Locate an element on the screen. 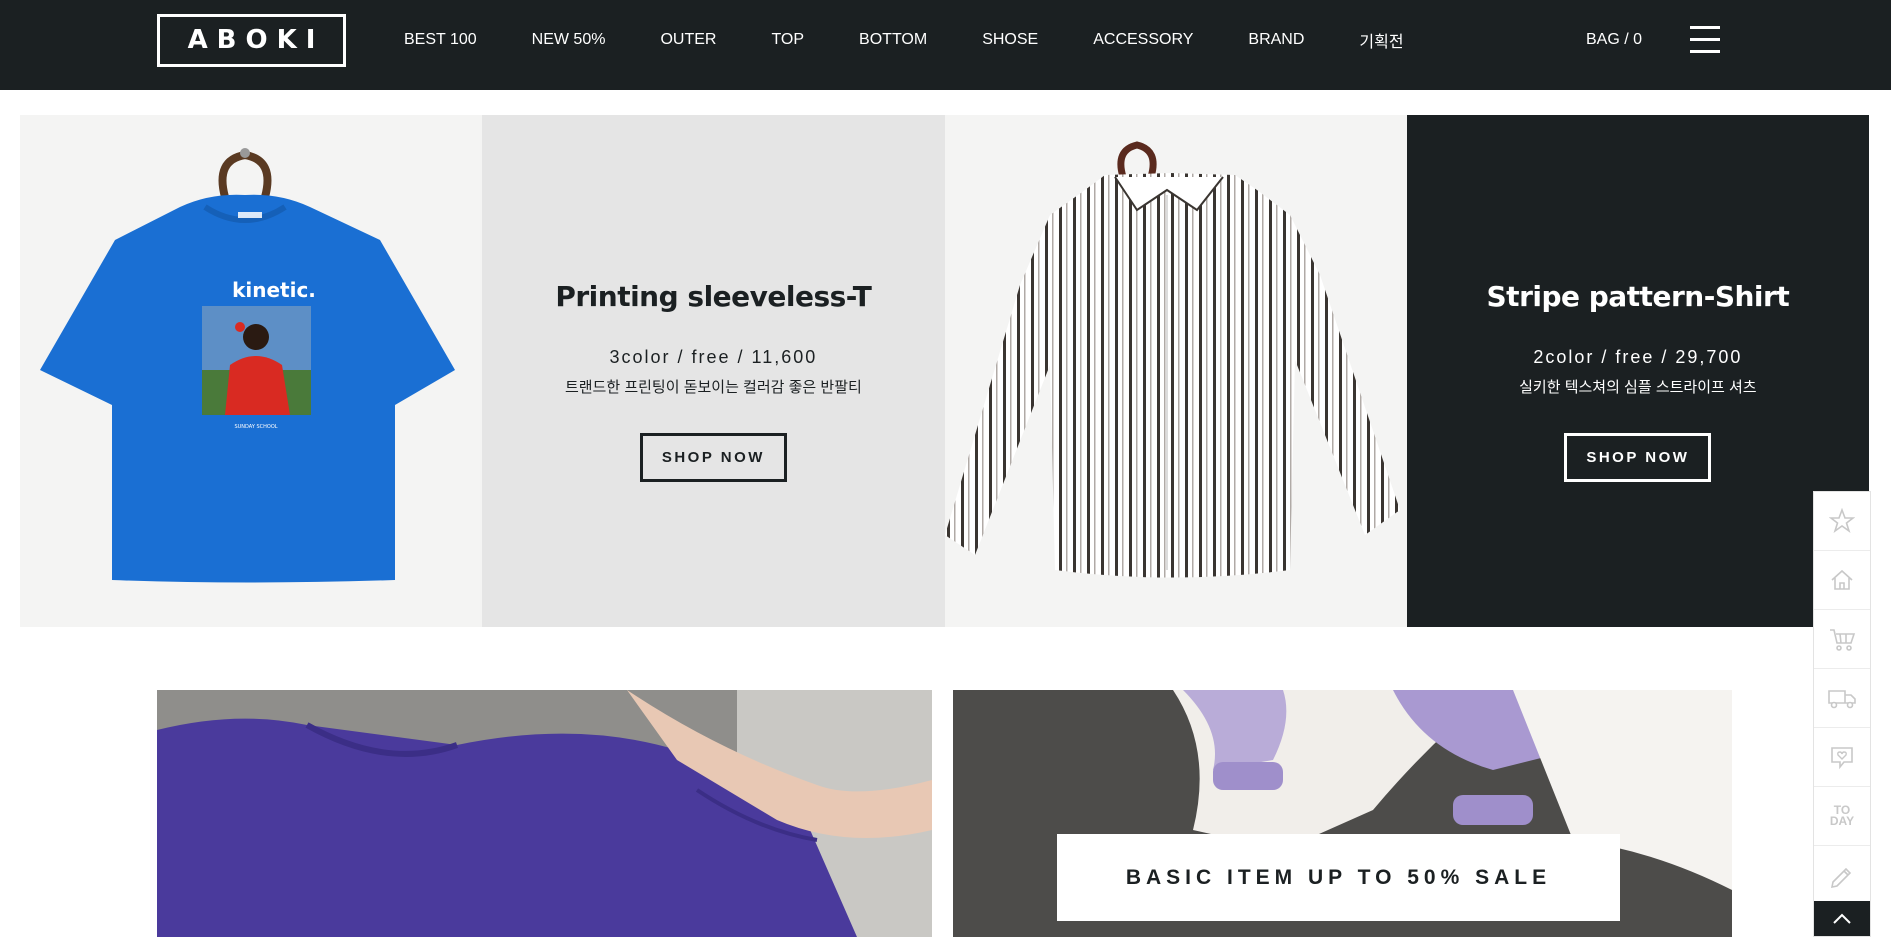 The width and height of the screenshot is (1891, 937). product-description: 트랜드한 프린팅이 돋보이는 컬러감 좋은 반팔티 is located at coordinates (713, 387).